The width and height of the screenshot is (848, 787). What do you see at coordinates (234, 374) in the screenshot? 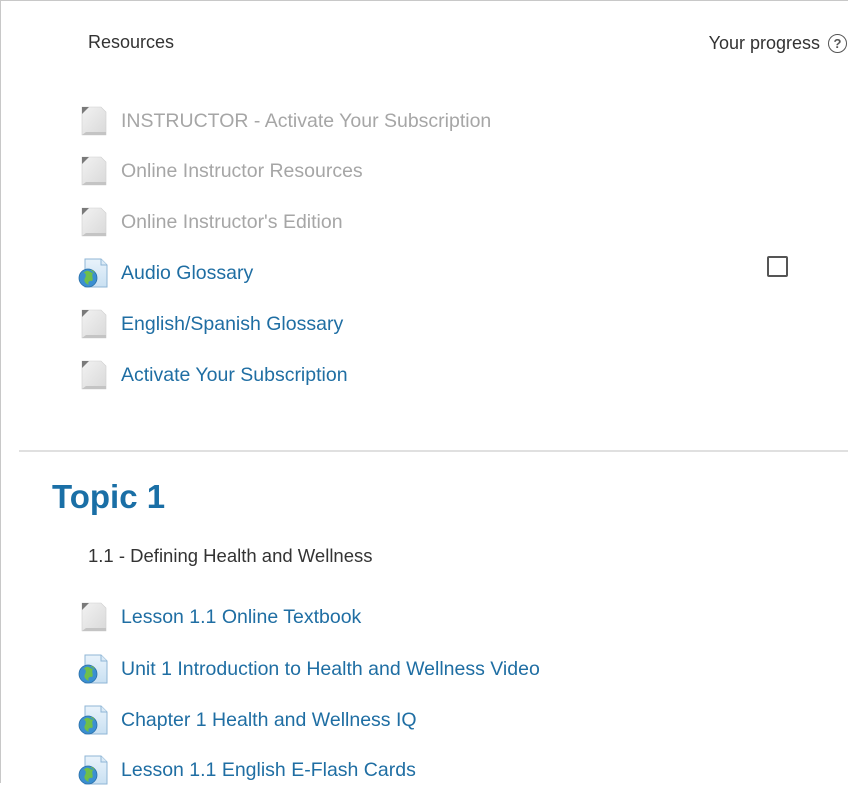
I see `activity-label: Activate Your Subscription` at bounding box center [234, 374].